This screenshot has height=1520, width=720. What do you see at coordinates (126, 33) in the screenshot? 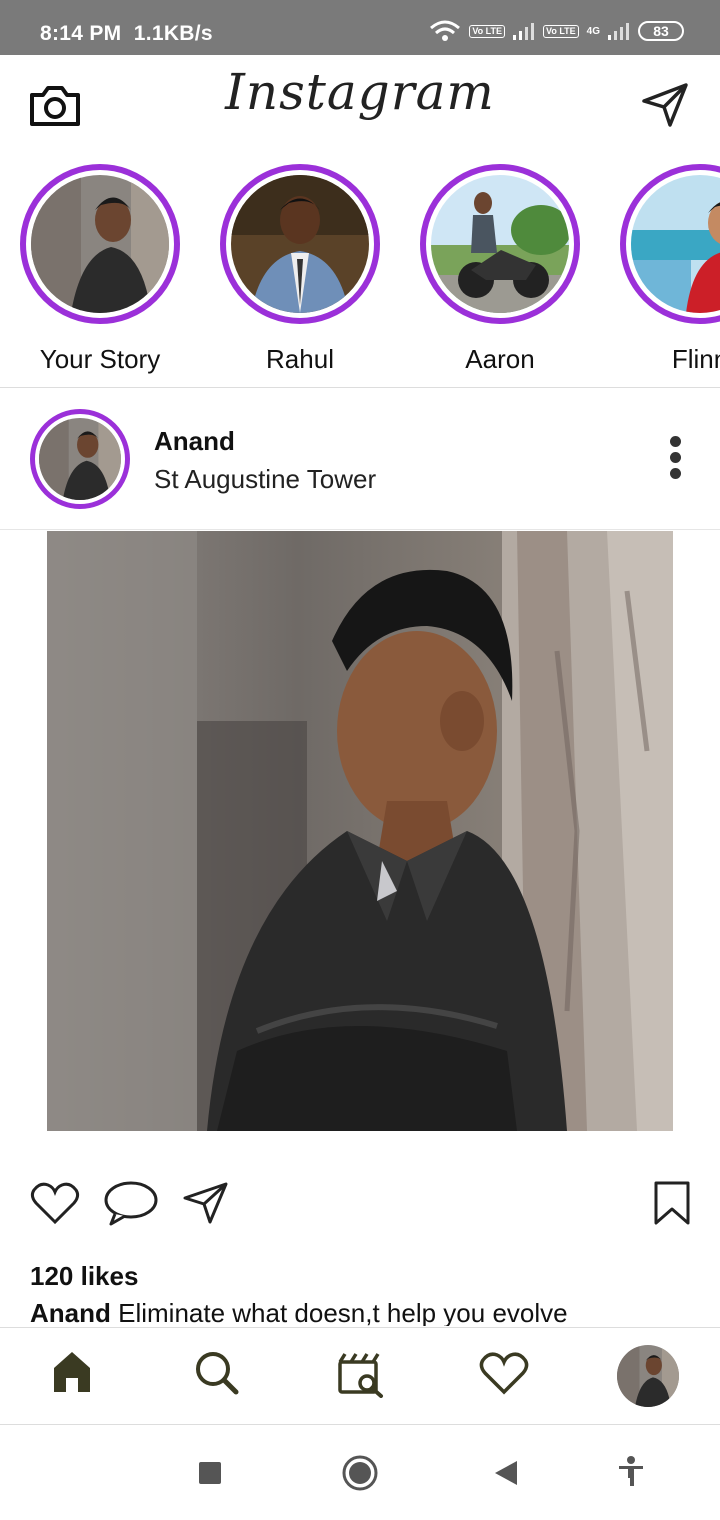
I see `status-time: 8:14 PM 1.1KB/s` at bounding box center [126, 33].